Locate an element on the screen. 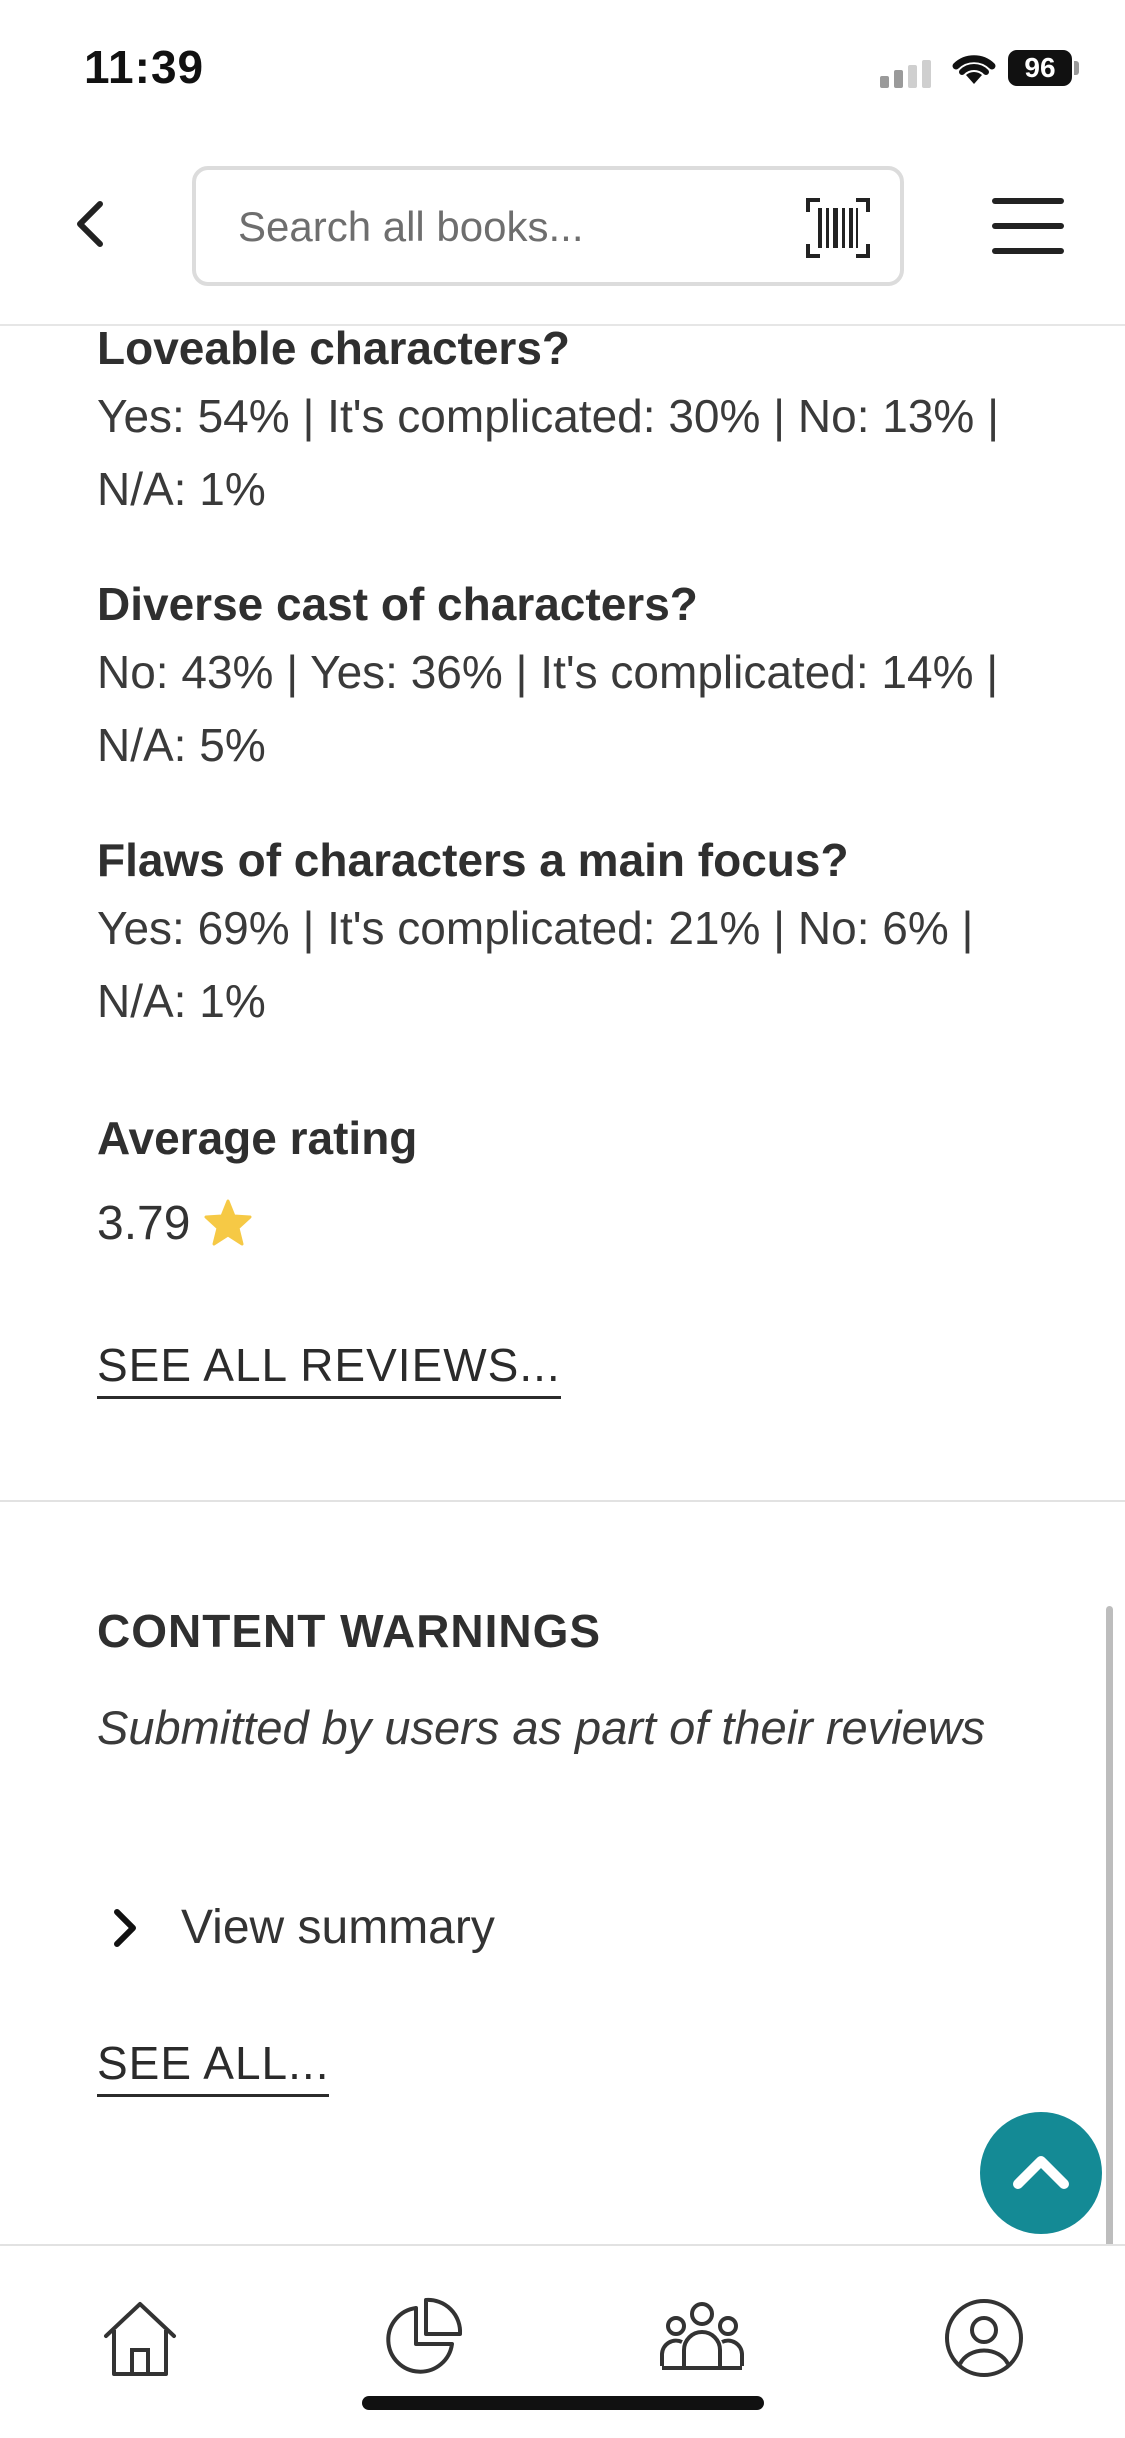 This screenshot has width=1125, height=2438. search-box is located at coordinates (548, 226).